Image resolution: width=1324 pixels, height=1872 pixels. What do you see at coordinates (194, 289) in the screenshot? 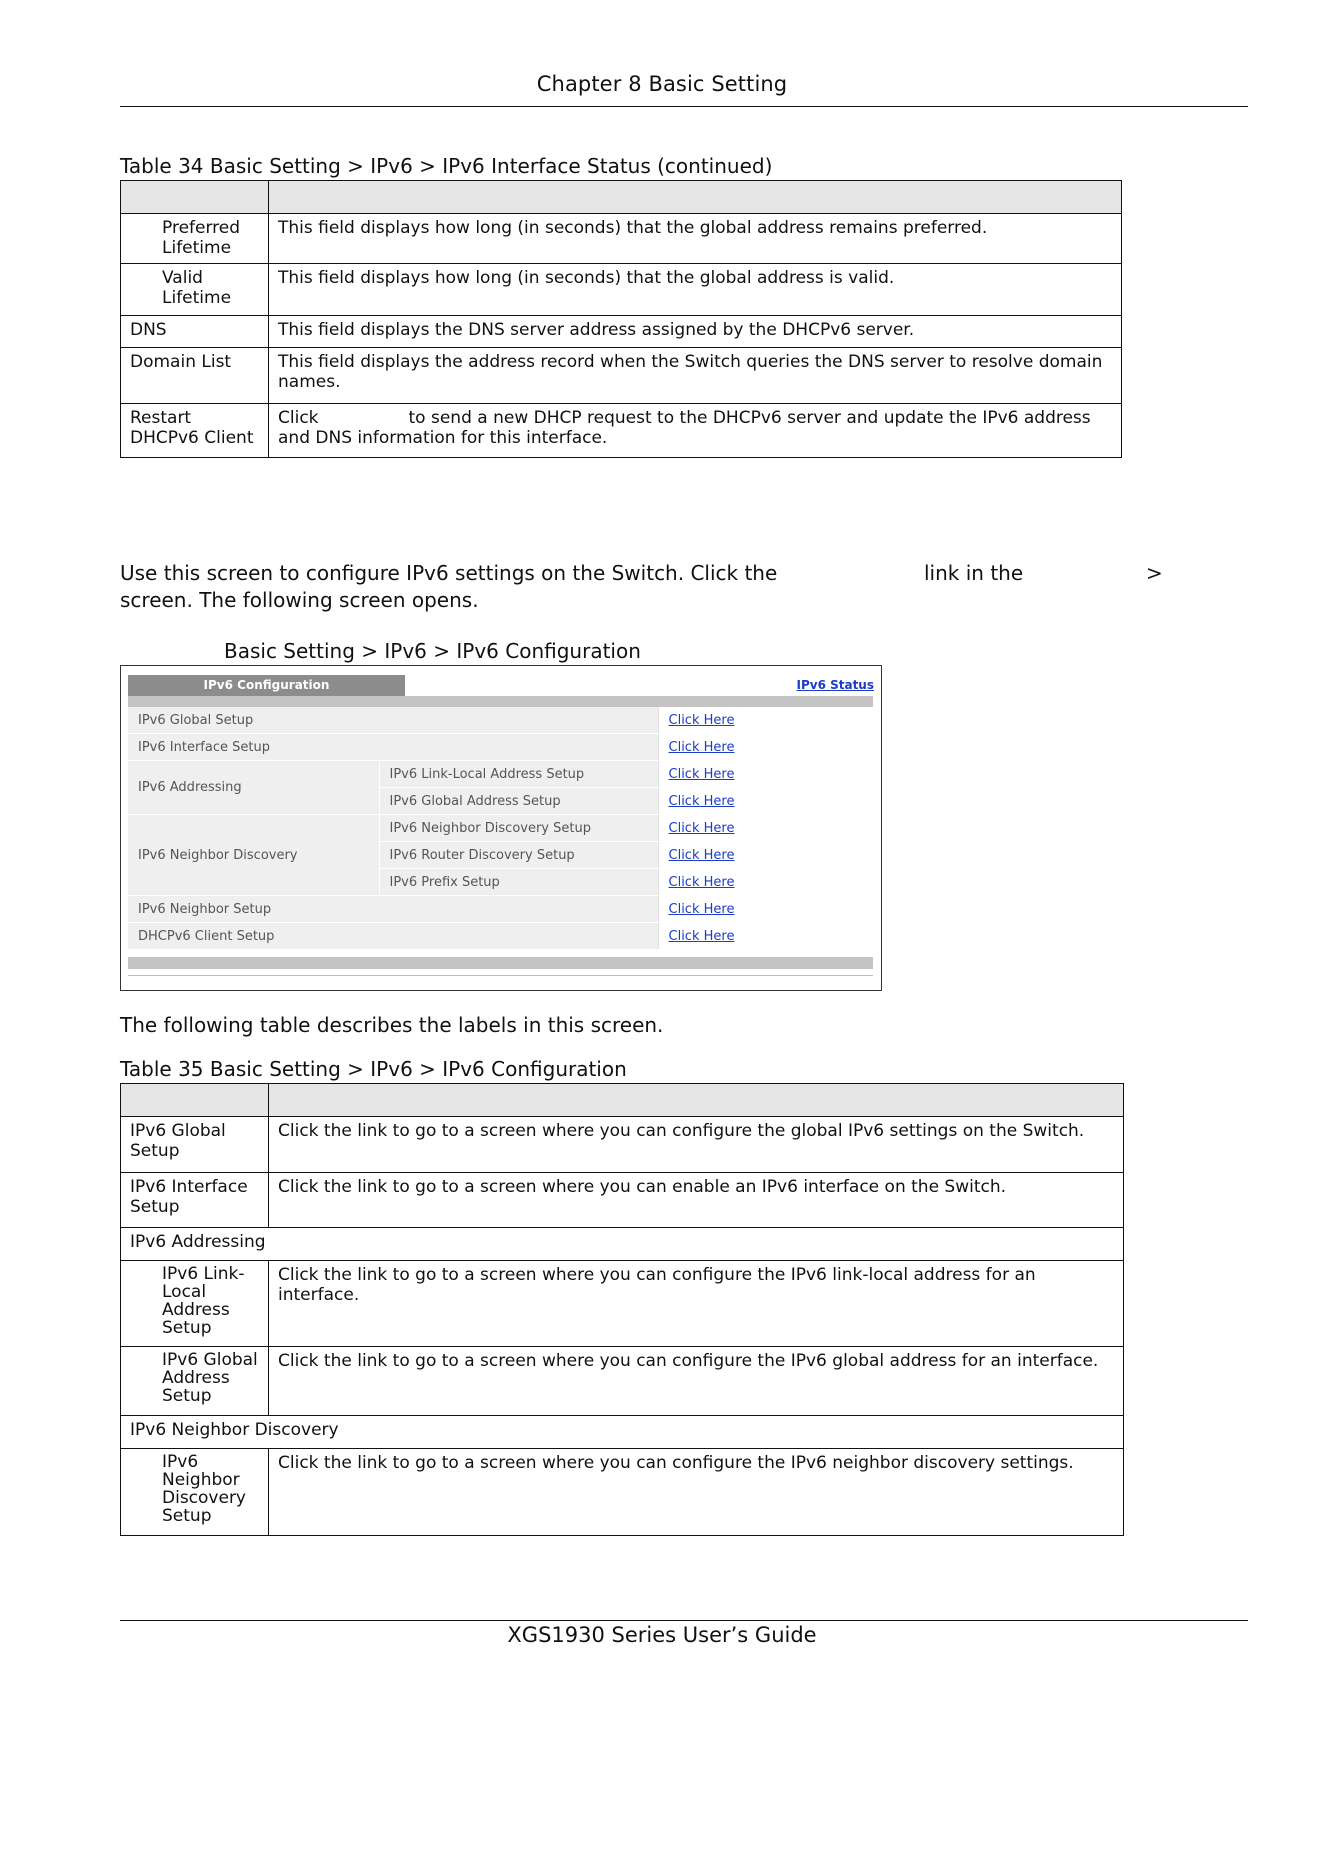
I see `row-label: Valid Lifetime` at bounding box center [194, 289].